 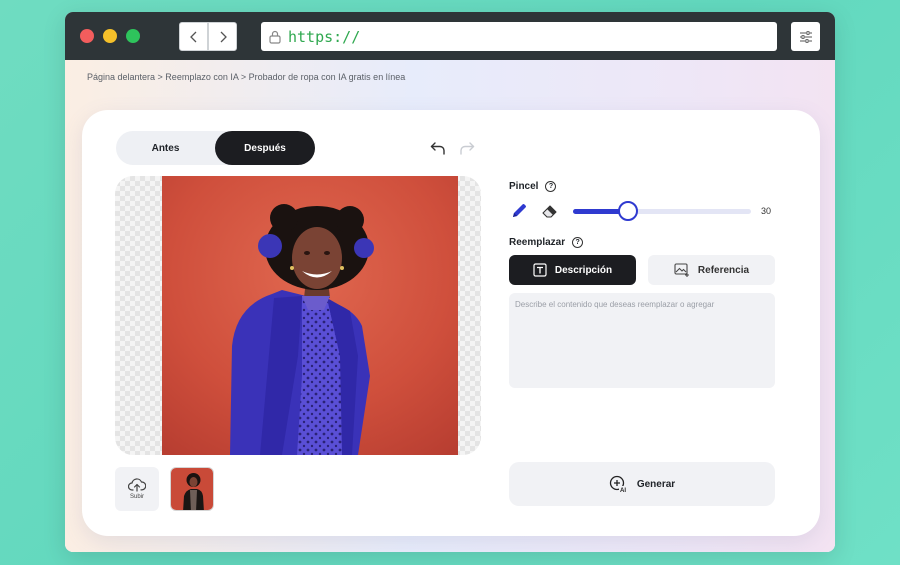 I want to click on brush-size-slider, so click(x=662, y=211).